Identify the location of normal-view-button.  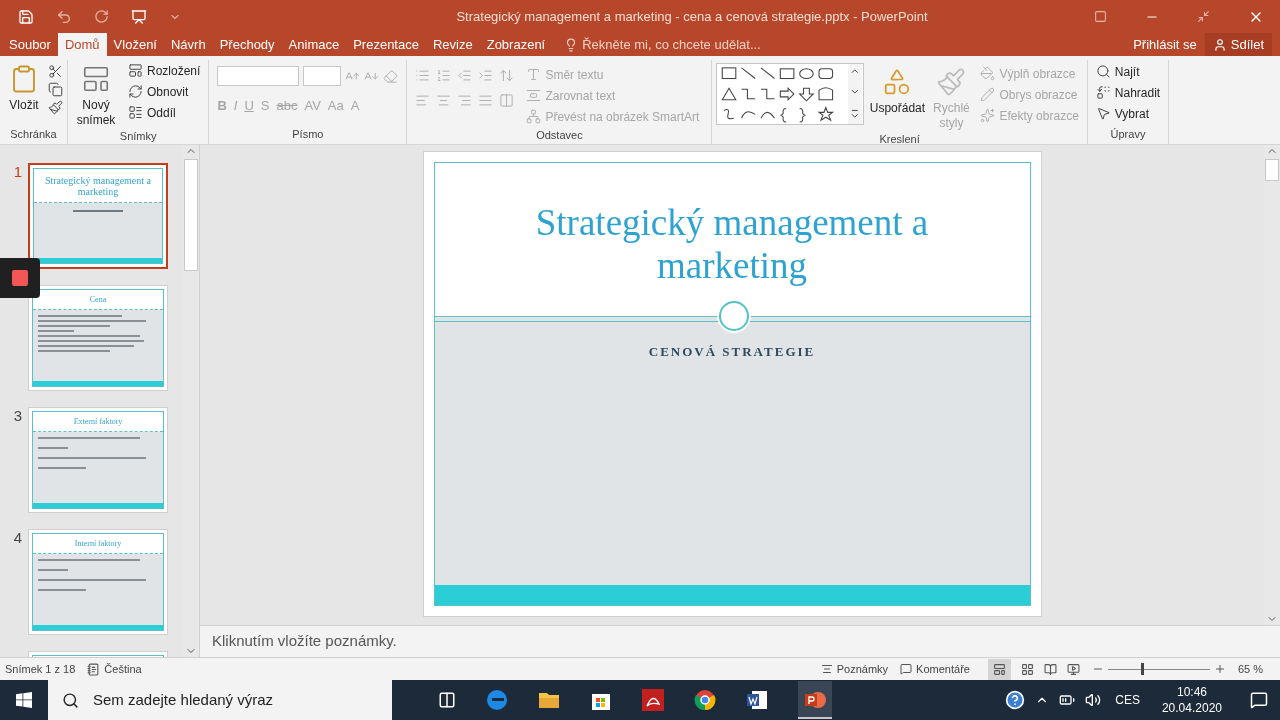
(999, 669).